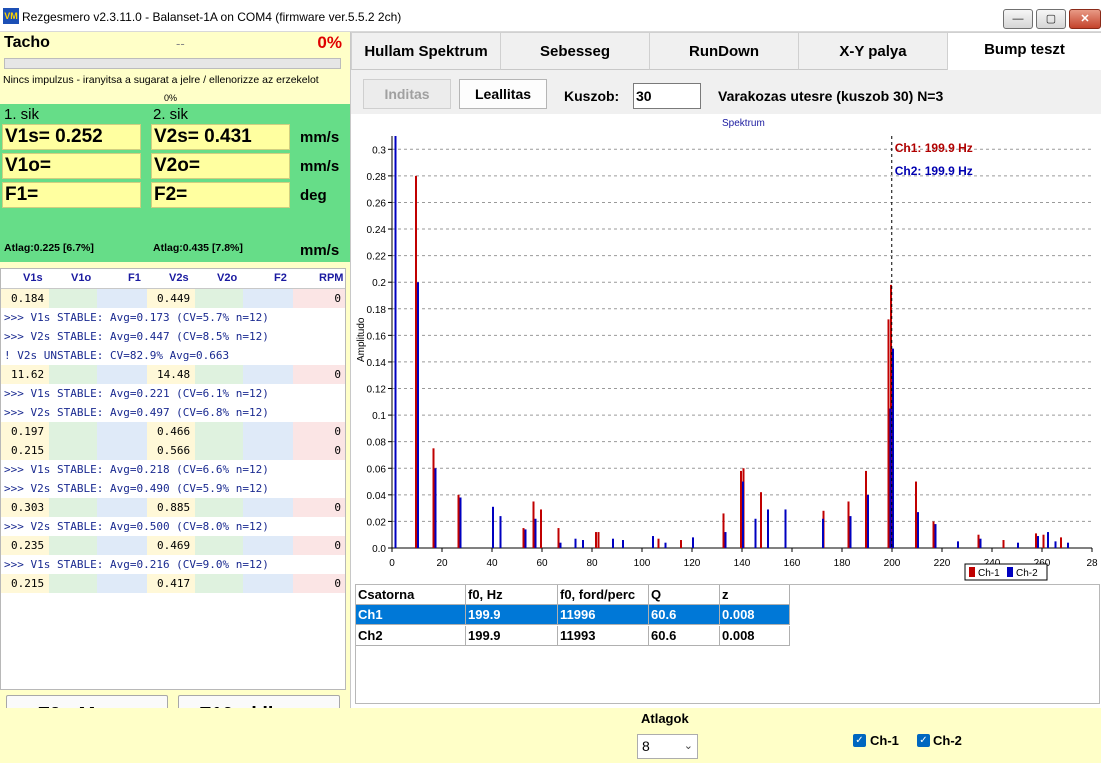 The height and width of the screenshot is (763, 1101). Describe the element at coordinates (1027, 573) in the screenshot. I see `legend-label: Ch-2` at that location.